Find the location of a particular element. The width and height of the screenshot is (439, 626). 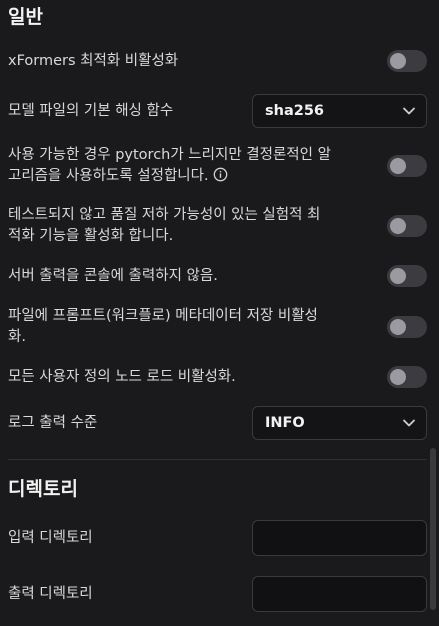

deterministic-toggle is located at coordinates (407, 166).